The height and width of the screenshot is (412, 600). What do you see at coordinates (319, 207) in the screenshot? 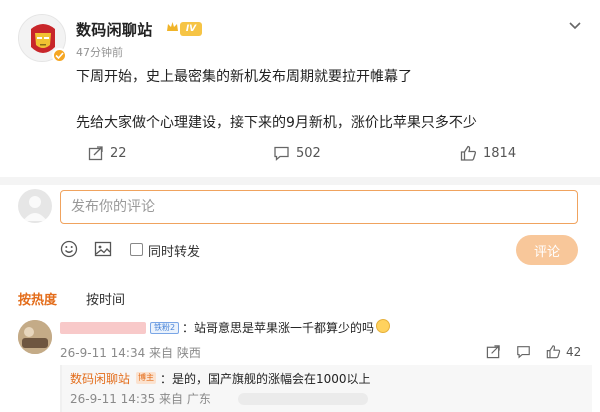
I see `comment-input` at bounding box center [319, 207].